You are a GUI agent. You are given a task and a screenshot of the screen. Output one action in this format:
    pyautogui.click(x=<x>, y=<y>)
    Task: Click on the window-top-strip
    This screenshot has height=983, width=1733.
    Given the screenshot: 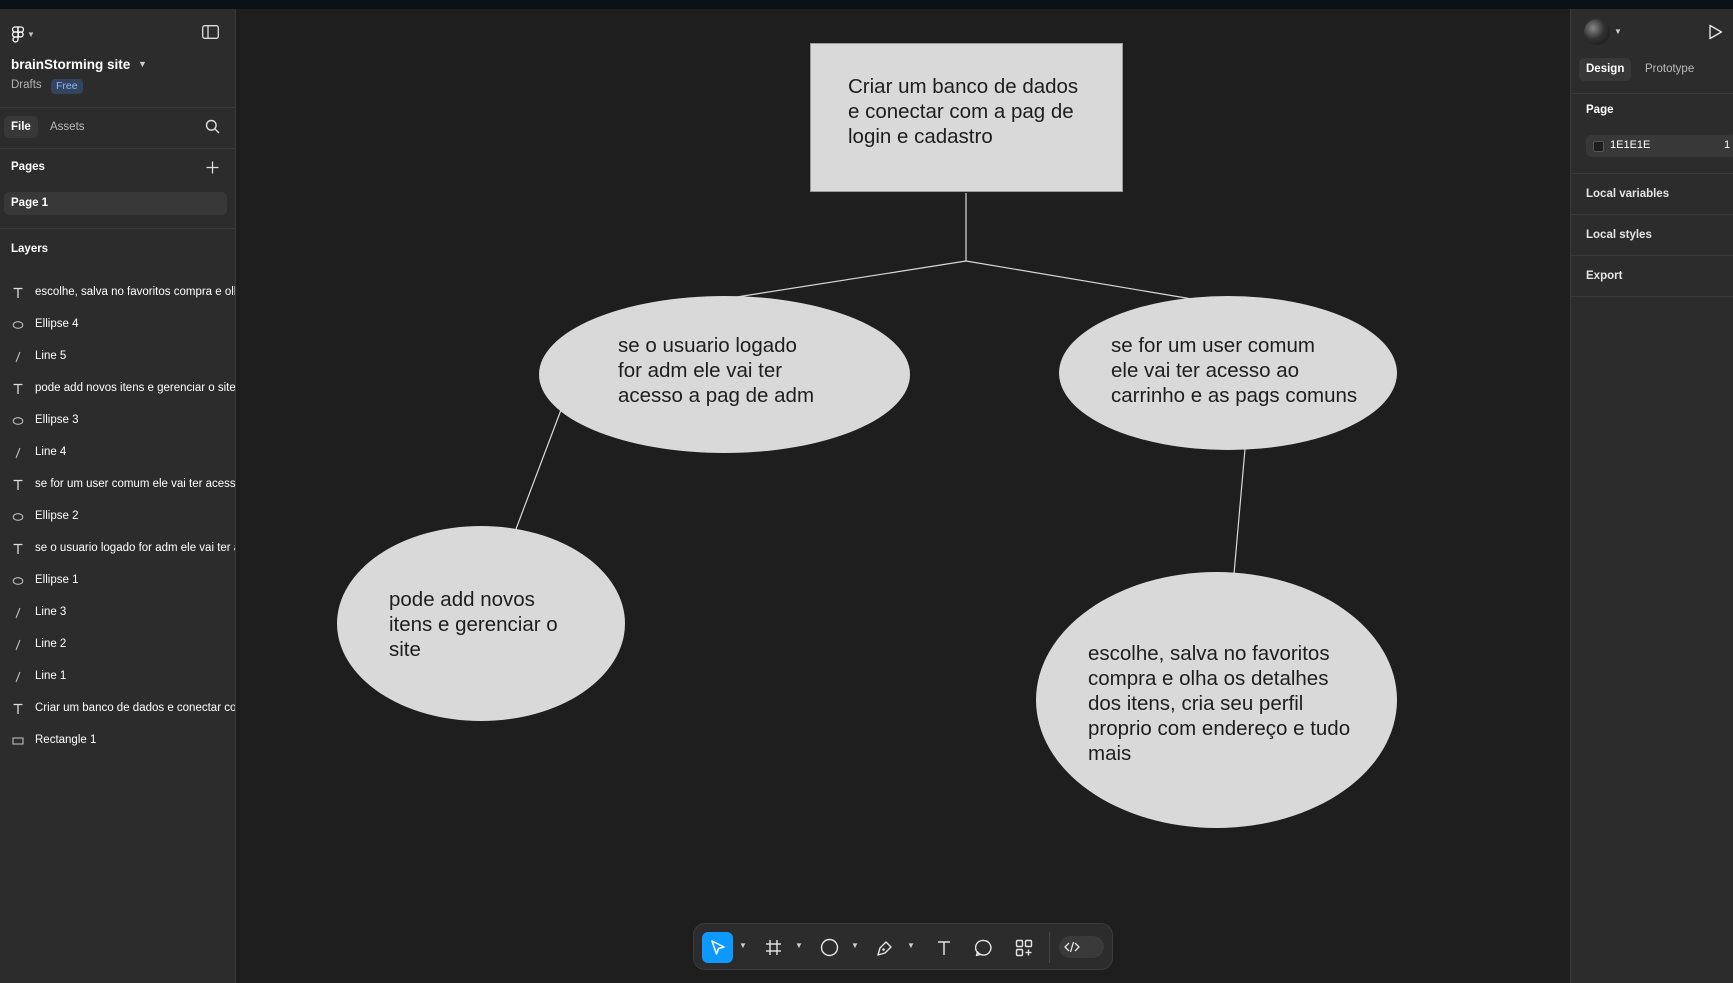 What is the action you would take?
    pyautogui.click(x=866, y=4)
    